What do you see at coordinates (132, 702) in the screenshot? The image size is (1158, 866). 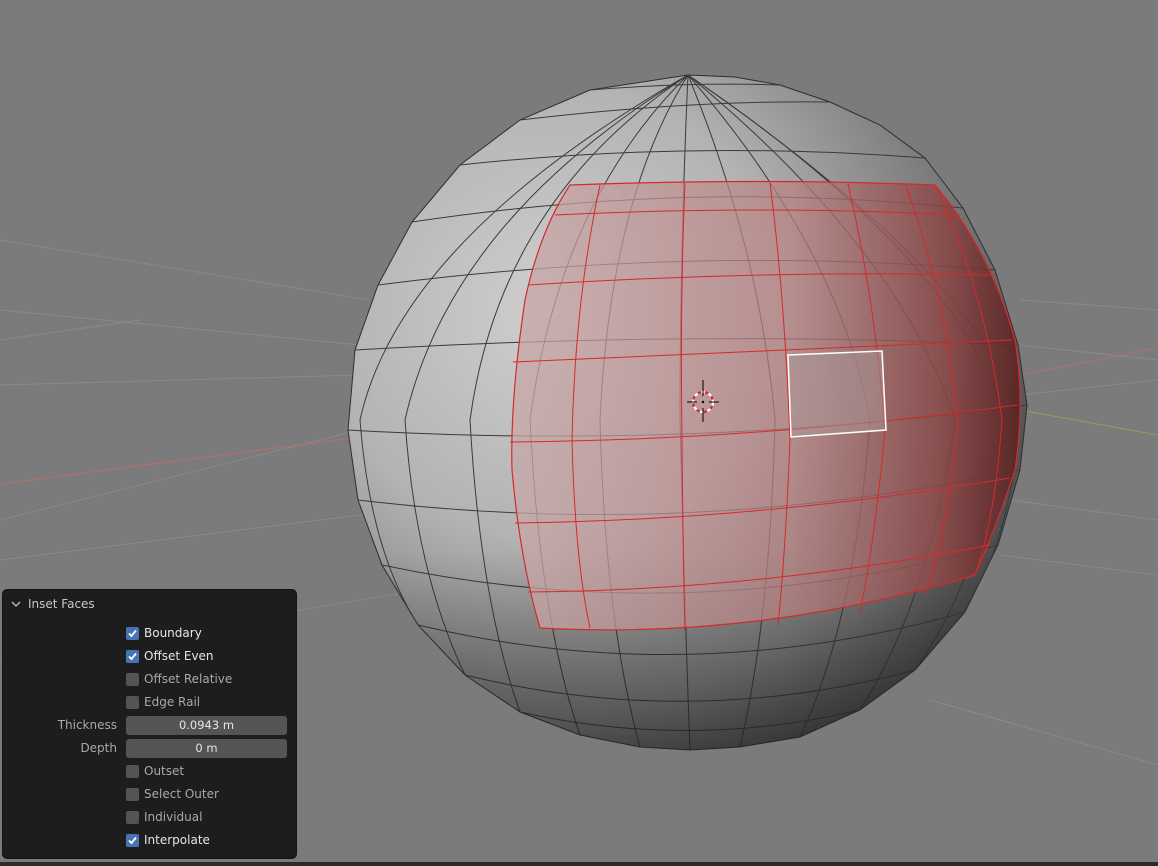 I see `edge-rail-checkbox` at bounding box center [132, 702].